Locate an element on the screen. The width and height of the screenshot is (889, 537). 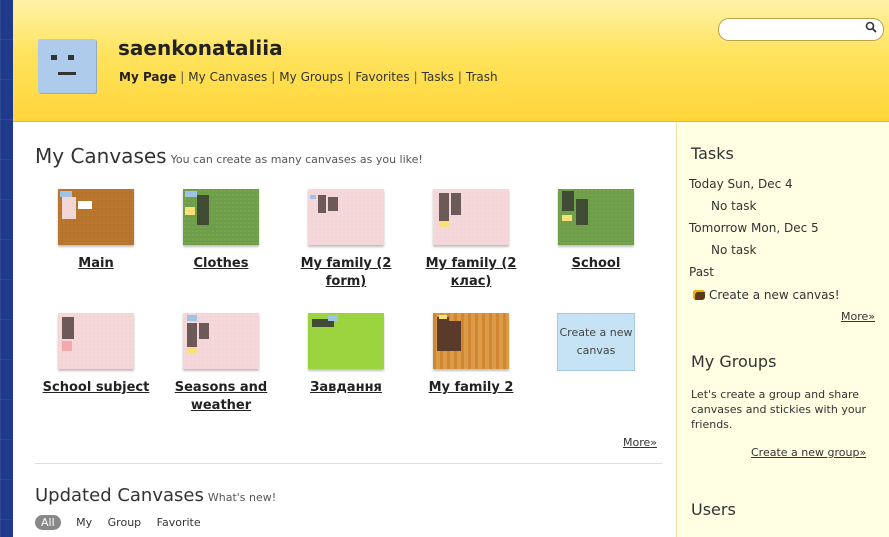
canvas-card: My family 2 is located at coordinates (471, 355).